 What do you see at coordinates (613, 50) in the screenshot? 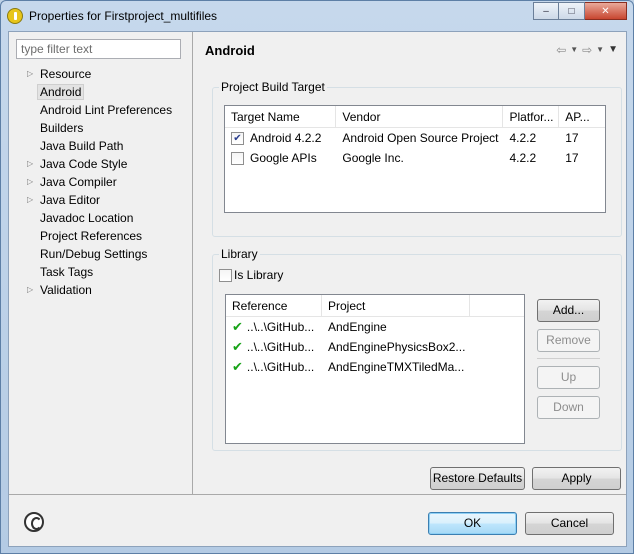
I see `view-menu-icon: ▼` at bounding box center [613, 50].